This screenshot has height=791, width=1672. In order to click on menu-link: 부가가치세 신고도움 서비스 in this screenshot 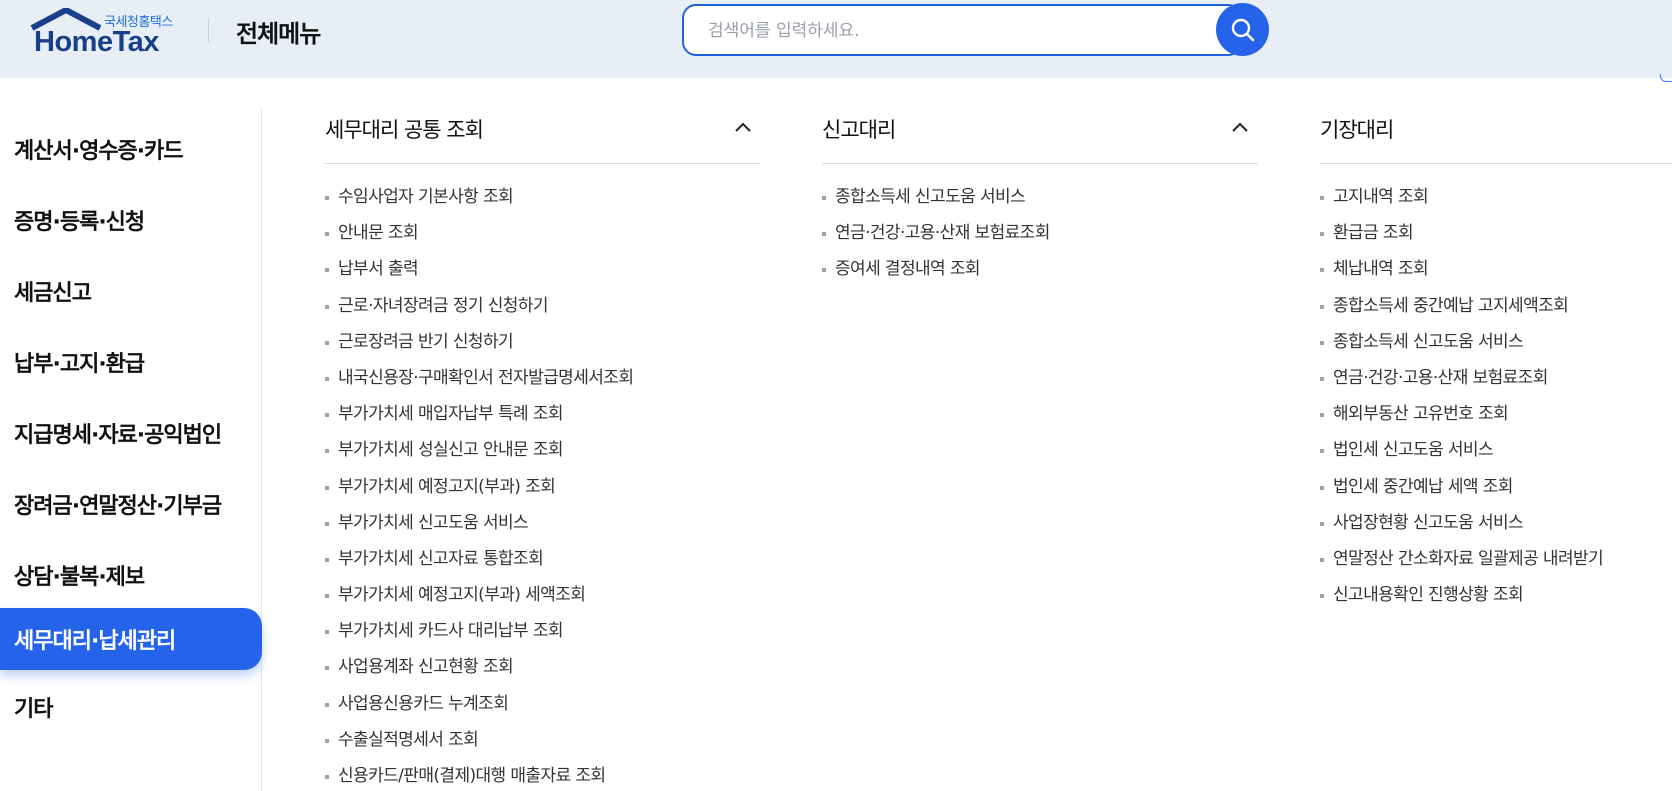, I will do `click(543, 528)`.